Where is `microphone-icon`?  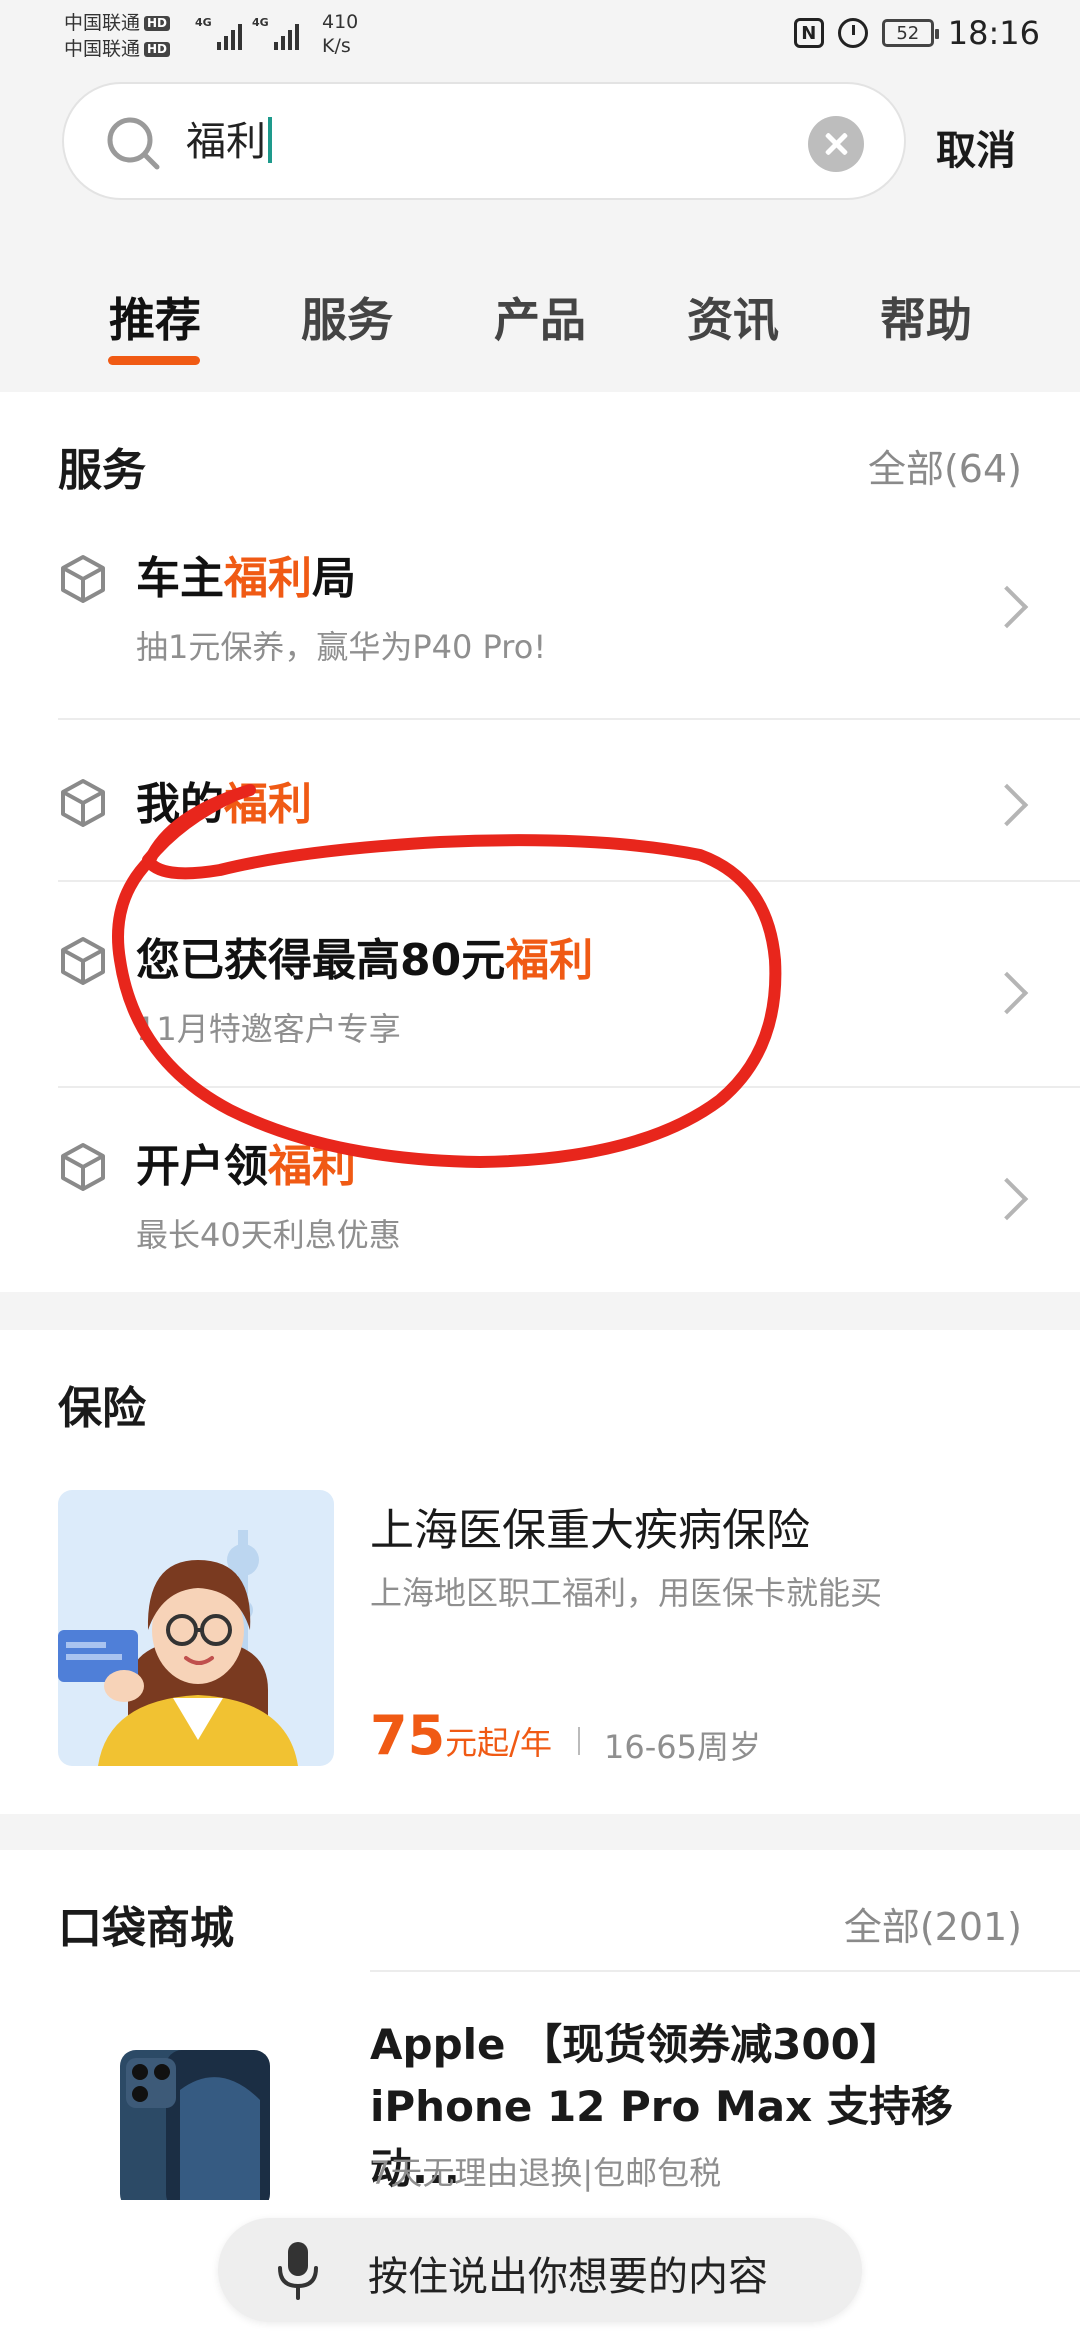
microphone-icon is located at coordinates (298, 2271).